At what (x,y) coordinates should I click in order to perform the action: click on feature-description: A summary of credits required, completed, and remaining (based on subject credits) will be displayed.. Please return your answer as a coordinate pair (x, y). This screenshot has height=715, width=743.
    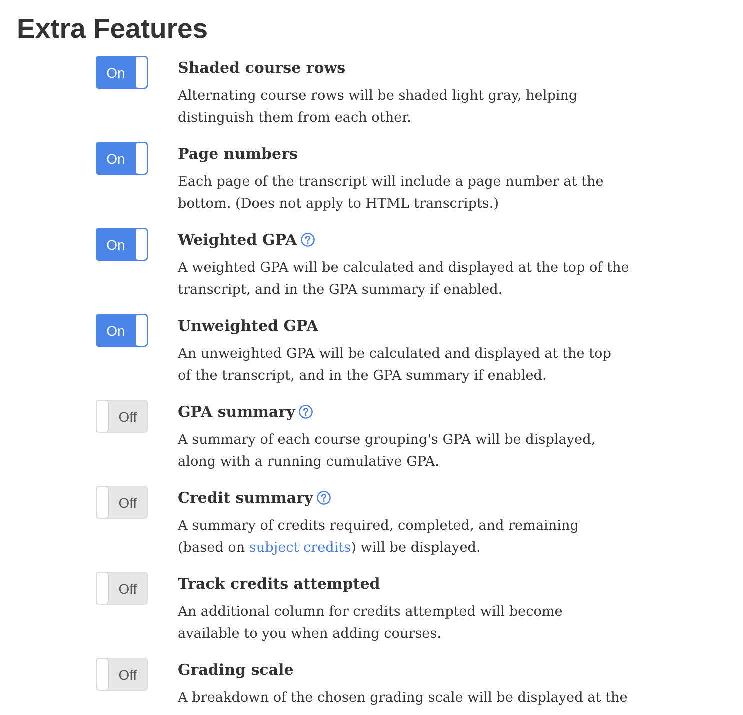
    Looking at the image, I should click on (378, 537).